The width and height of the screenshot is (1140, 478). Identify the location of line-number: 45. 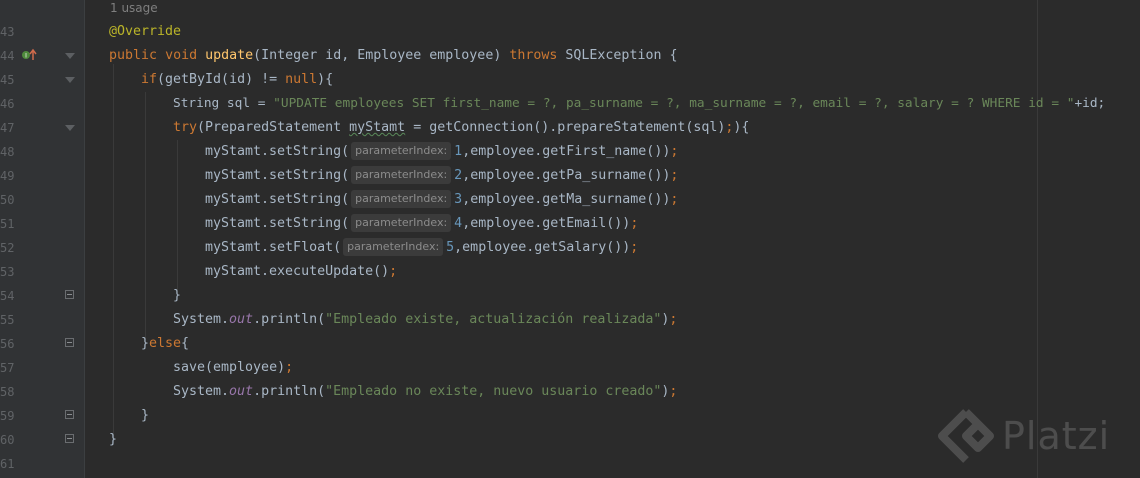
(7, 80).